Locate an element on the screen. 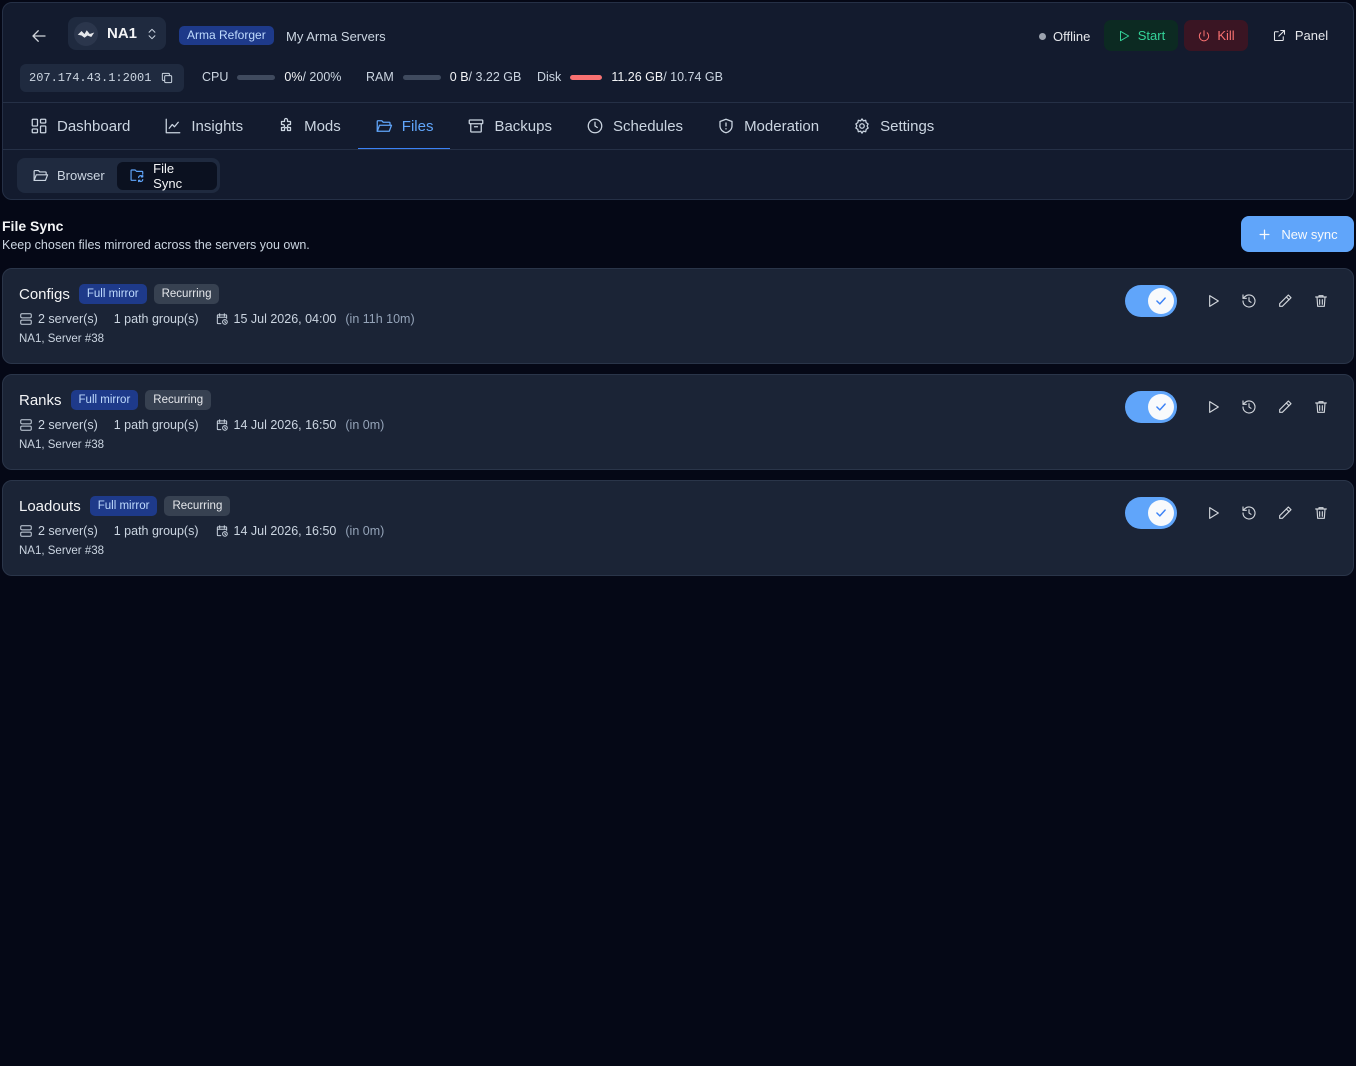  disk-label: Disk is located at coordinates (549, 77).